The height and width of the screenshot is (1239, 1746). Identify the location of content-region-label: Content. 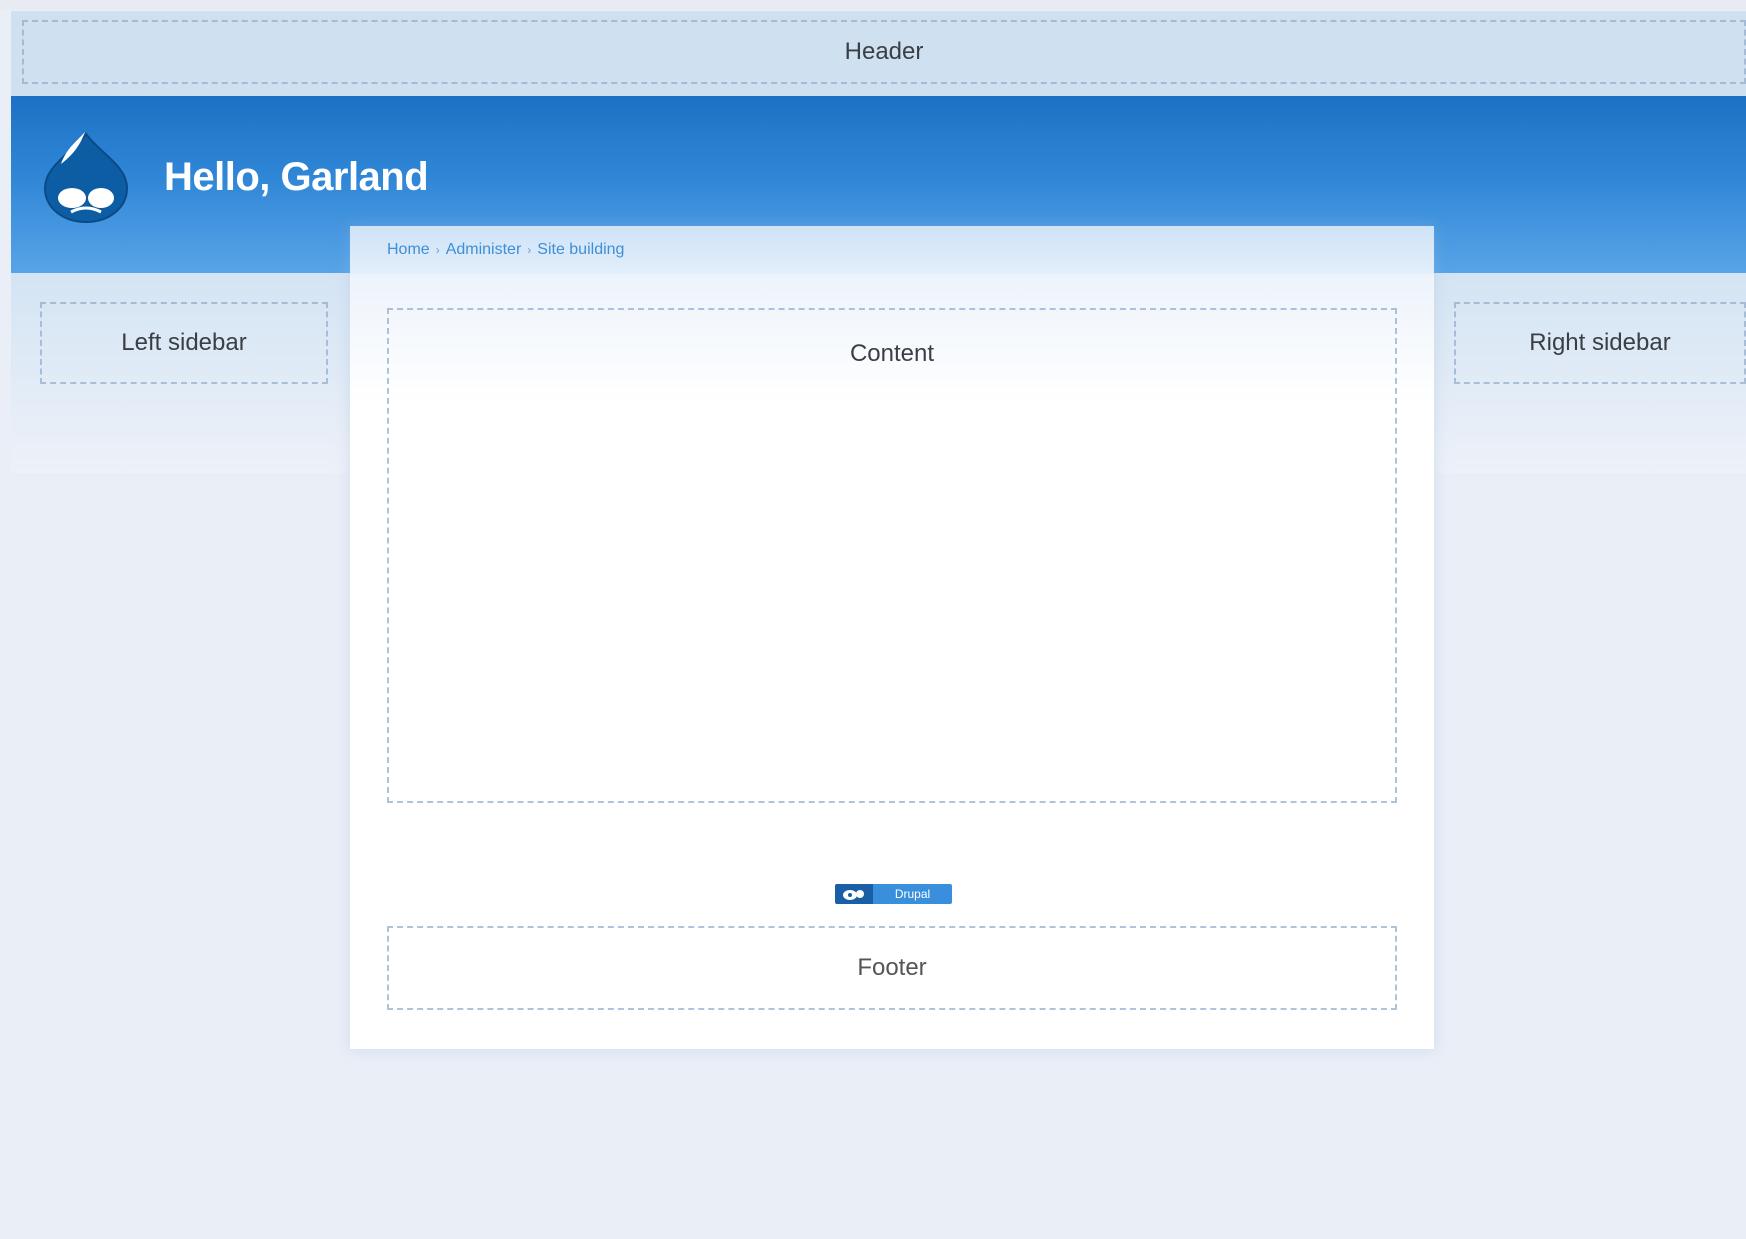
(892, 353).